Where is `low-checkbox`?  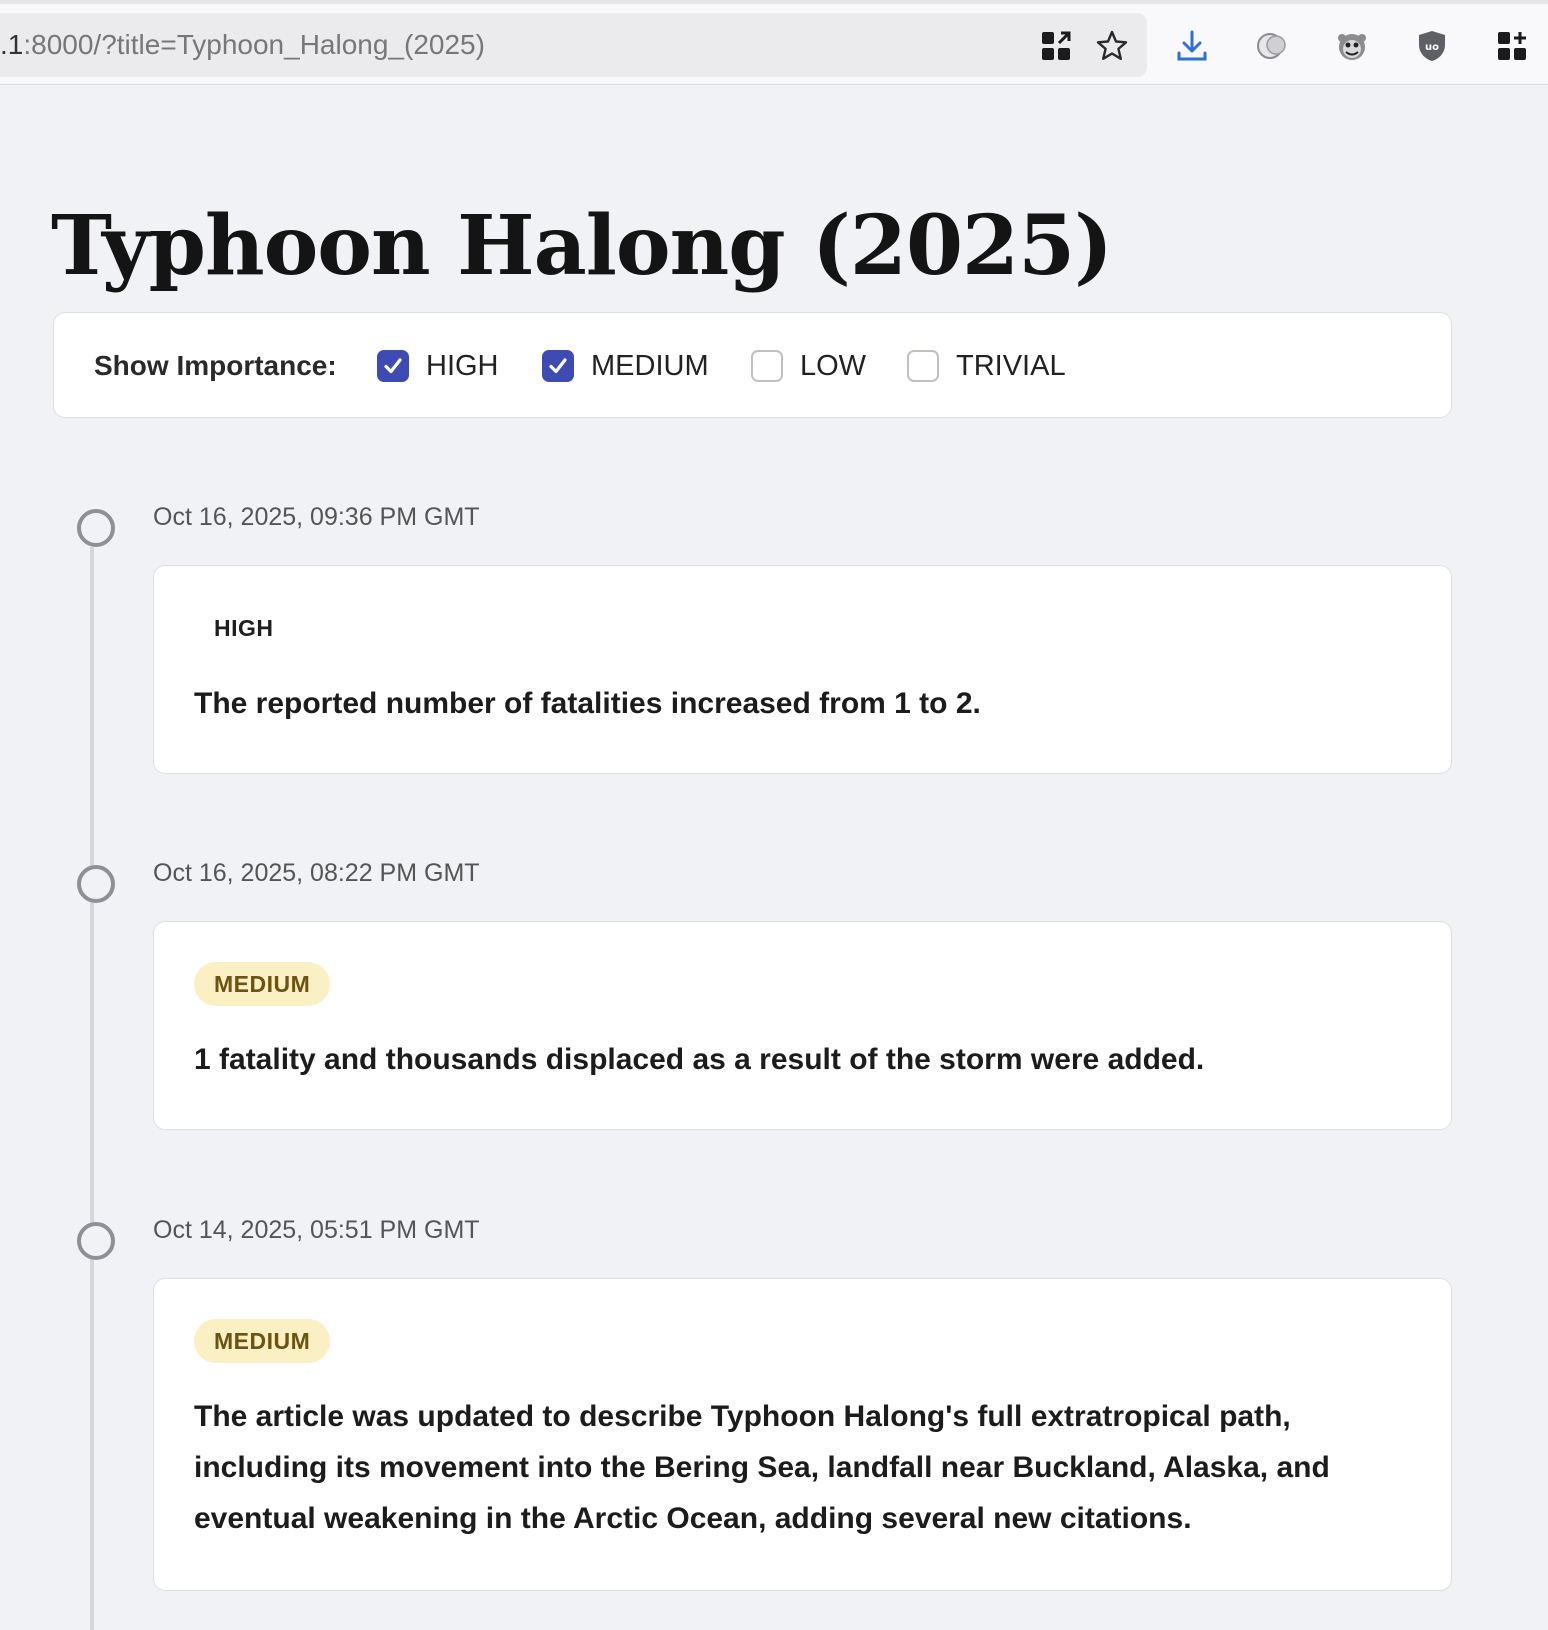 low-checkbox is located at coordinates (767, 366).